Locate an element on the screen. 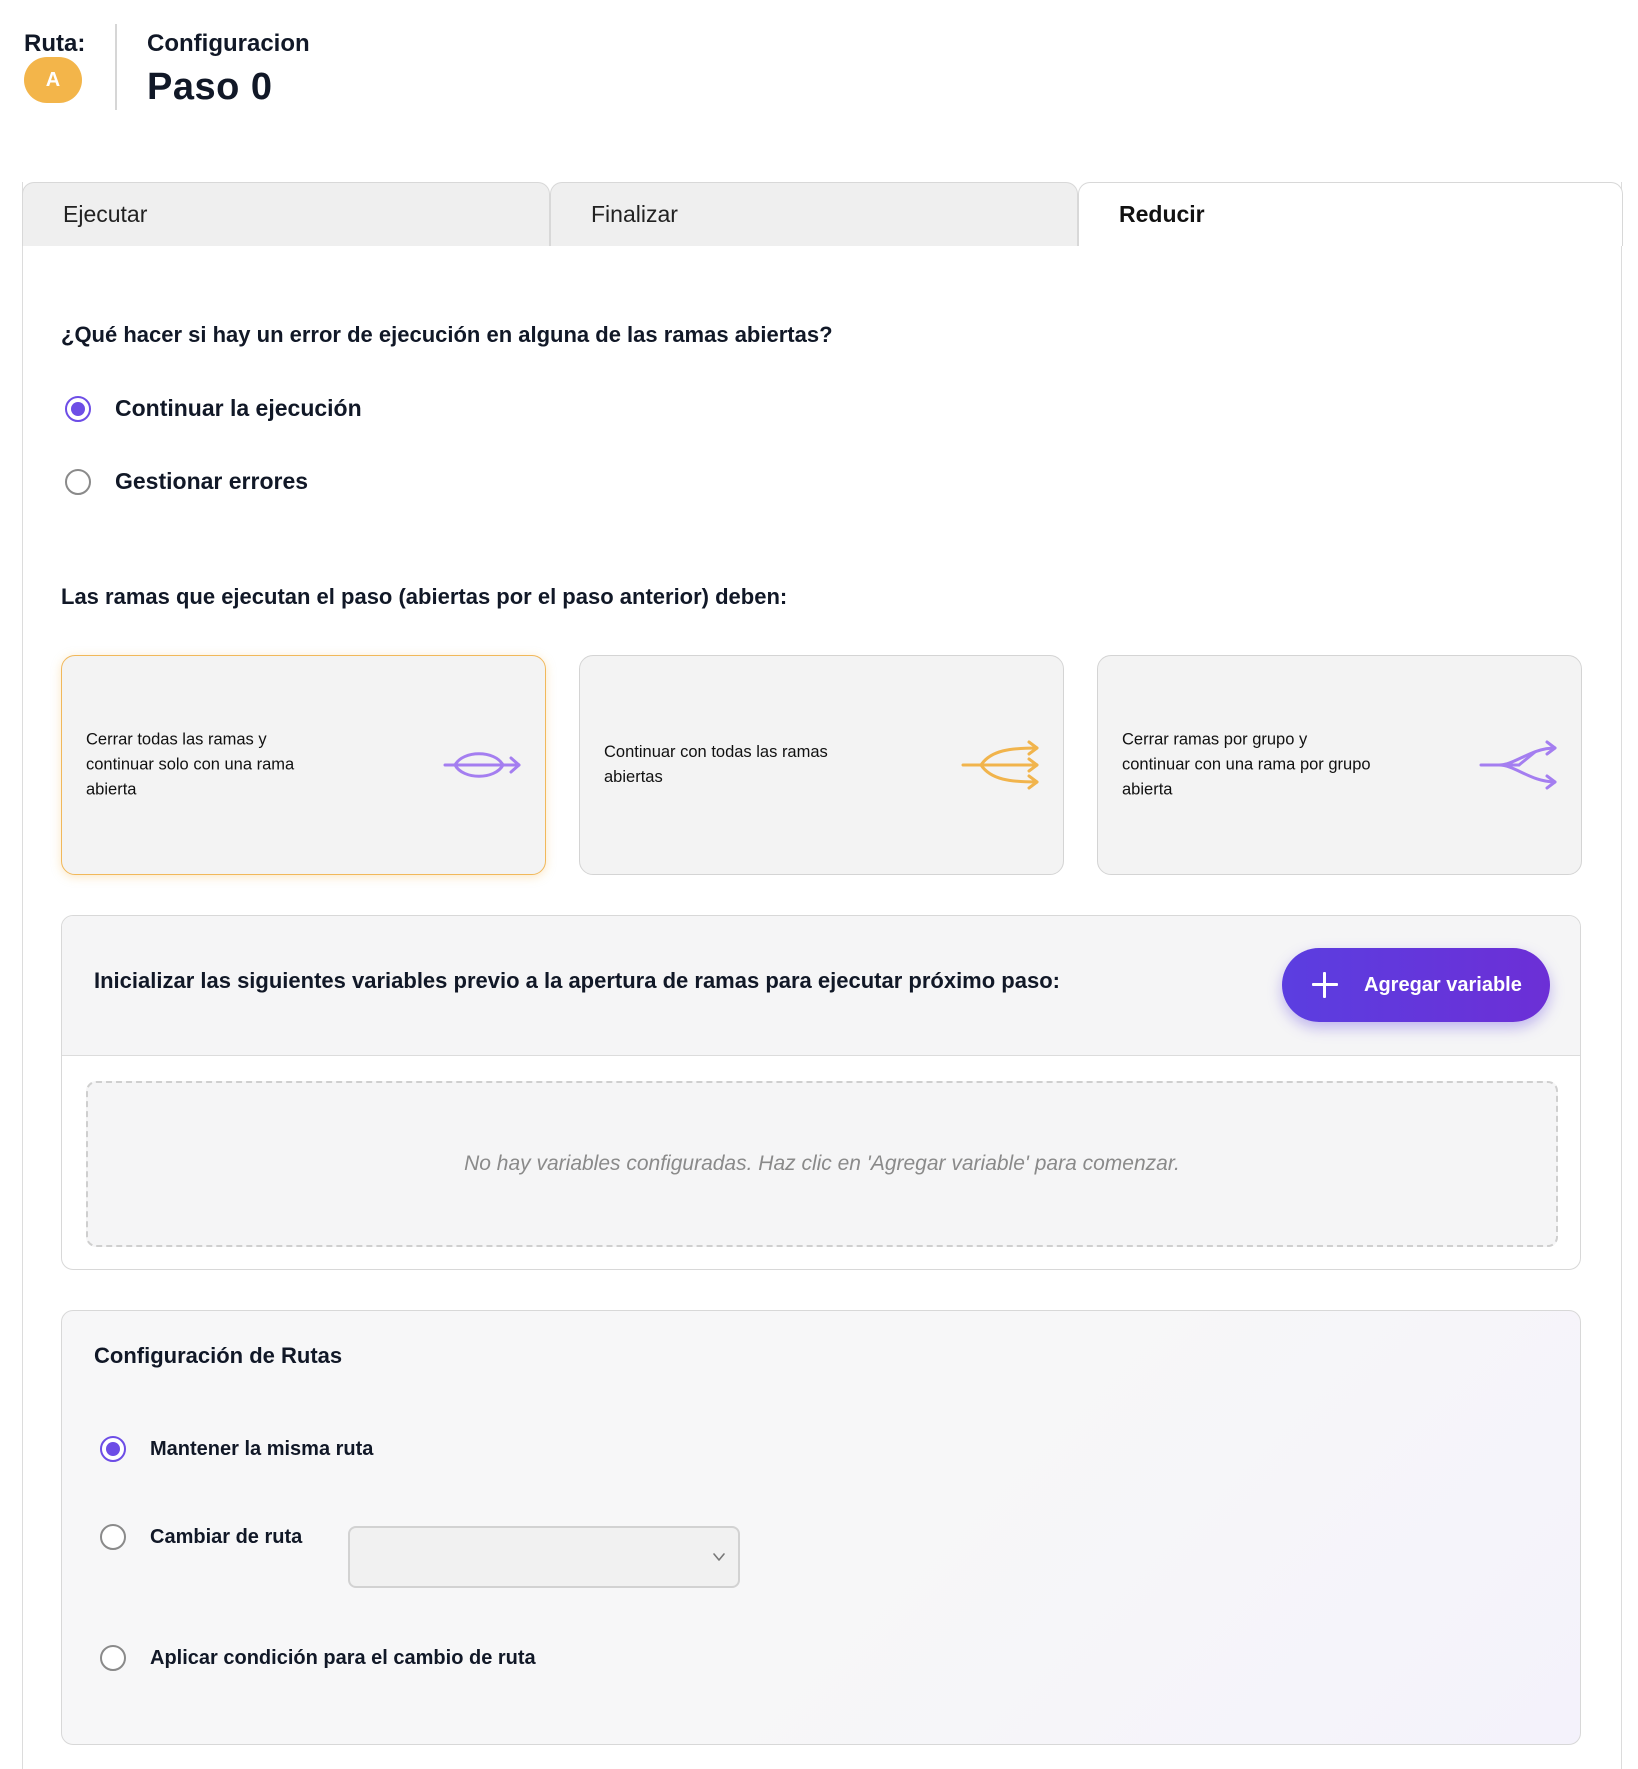 This screenshot has height=1769, width=1638. tab-reducir: Reducir is located at coordinates (1350, 214).